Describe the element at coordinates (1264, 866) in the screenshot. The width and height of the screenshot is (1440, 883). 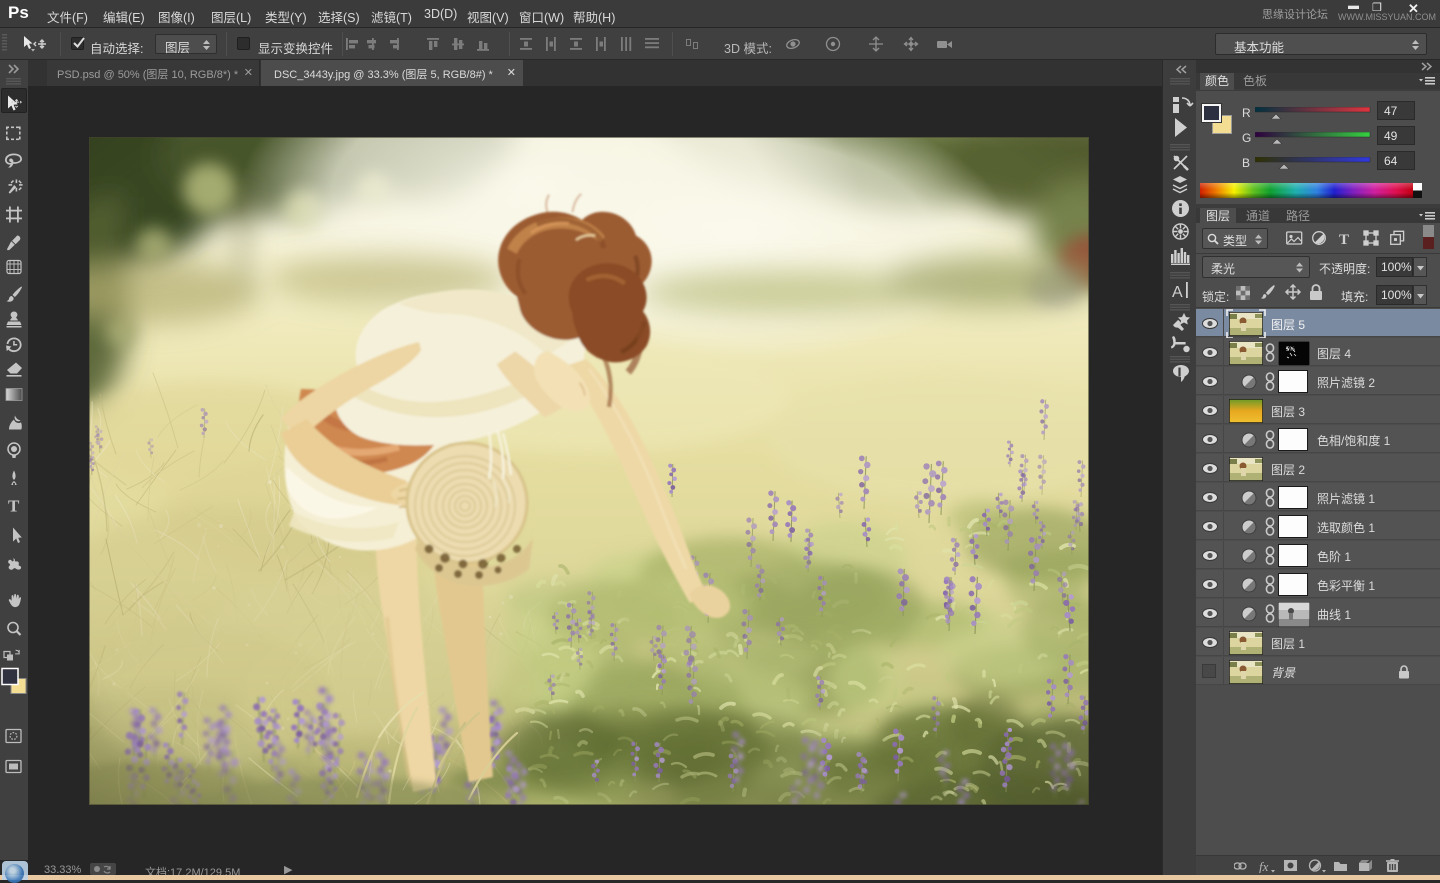
I see `svg-text: fx` at that location.